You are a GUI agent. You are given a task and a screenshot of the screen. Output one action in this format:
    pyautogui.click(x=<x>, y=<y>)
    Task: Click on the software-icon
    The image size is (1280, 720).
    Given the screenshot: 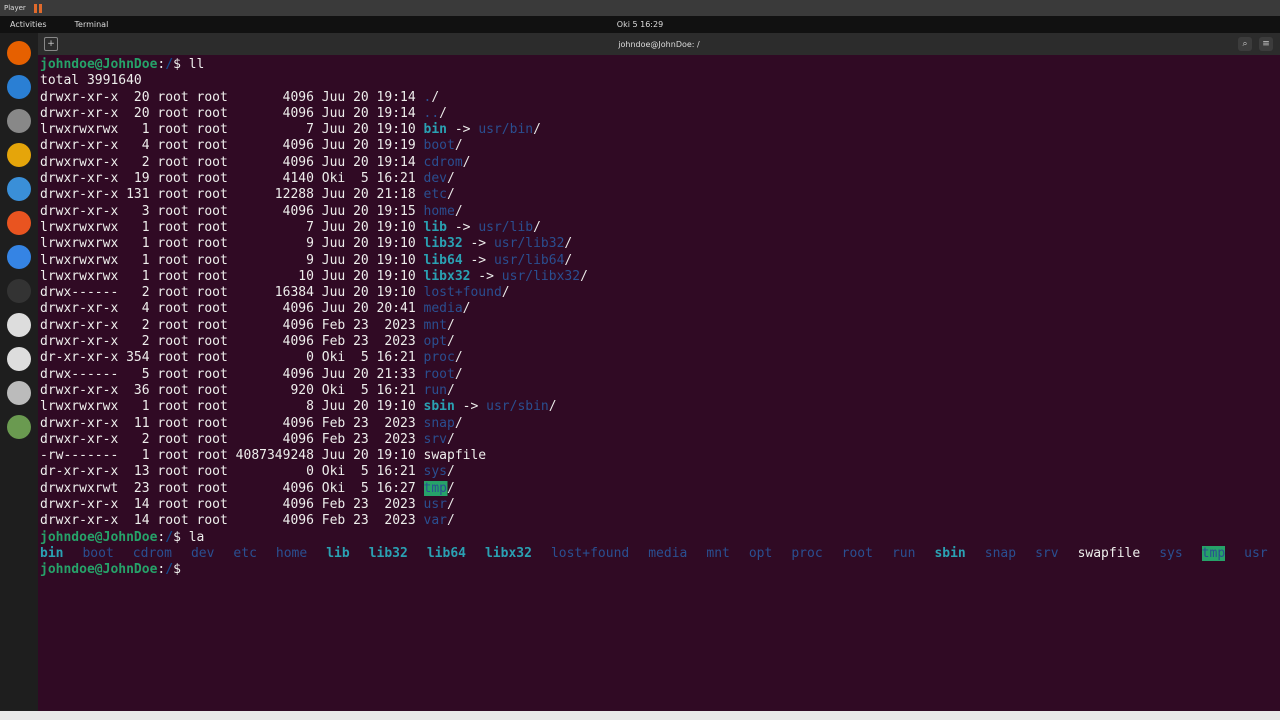 What is the action you would take?
    pyautogui.click(x=19, y=223)
    